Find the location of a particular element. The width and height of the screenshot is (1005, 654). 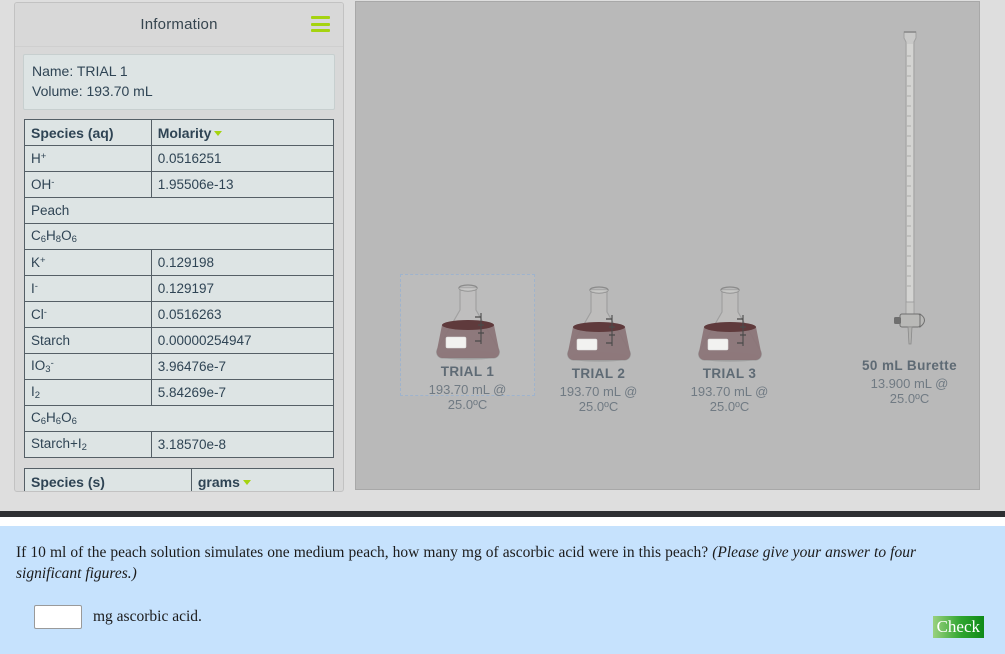

station-label: TRIAL 2 is located at coordinates (598, 373).